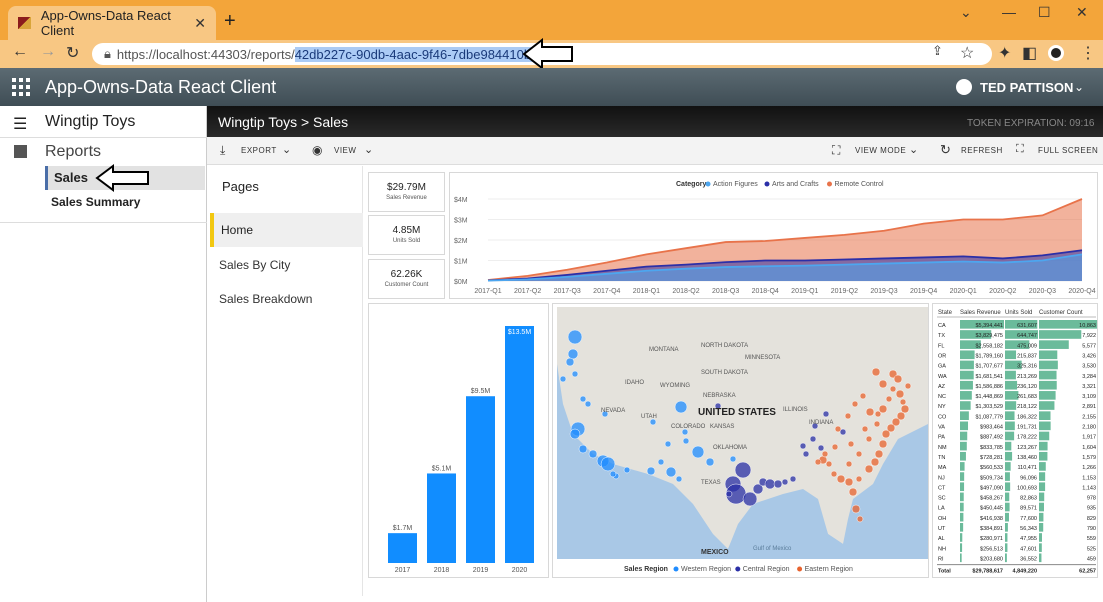 The image size is (1103, 602). Describe the element at coordinates (859, 184) in the screenshot. I see `legend-item: Remote Control` at that location.